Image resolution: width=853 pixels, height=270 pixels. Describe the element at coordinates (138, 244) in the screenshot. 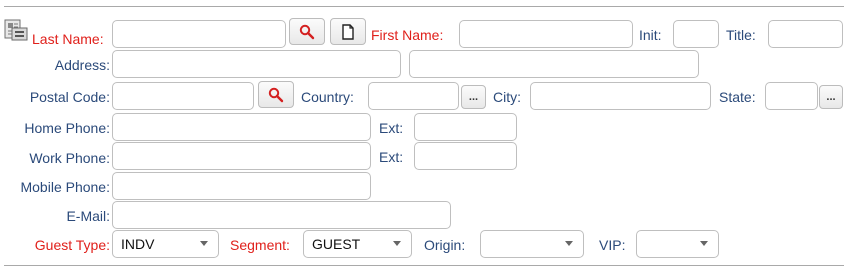

I see `guest-type-value: INDV` at that location.